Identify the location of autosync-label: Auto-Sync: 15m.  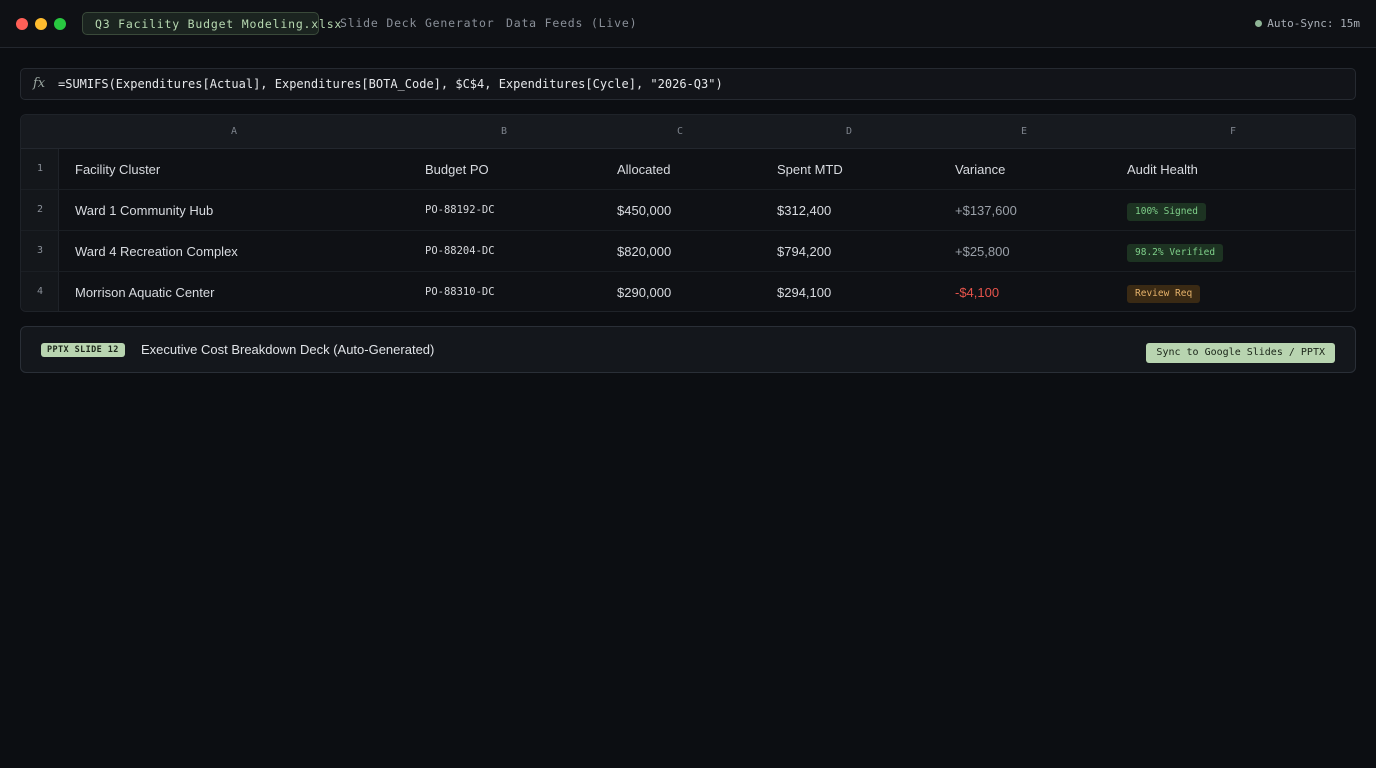
(1313, 23).